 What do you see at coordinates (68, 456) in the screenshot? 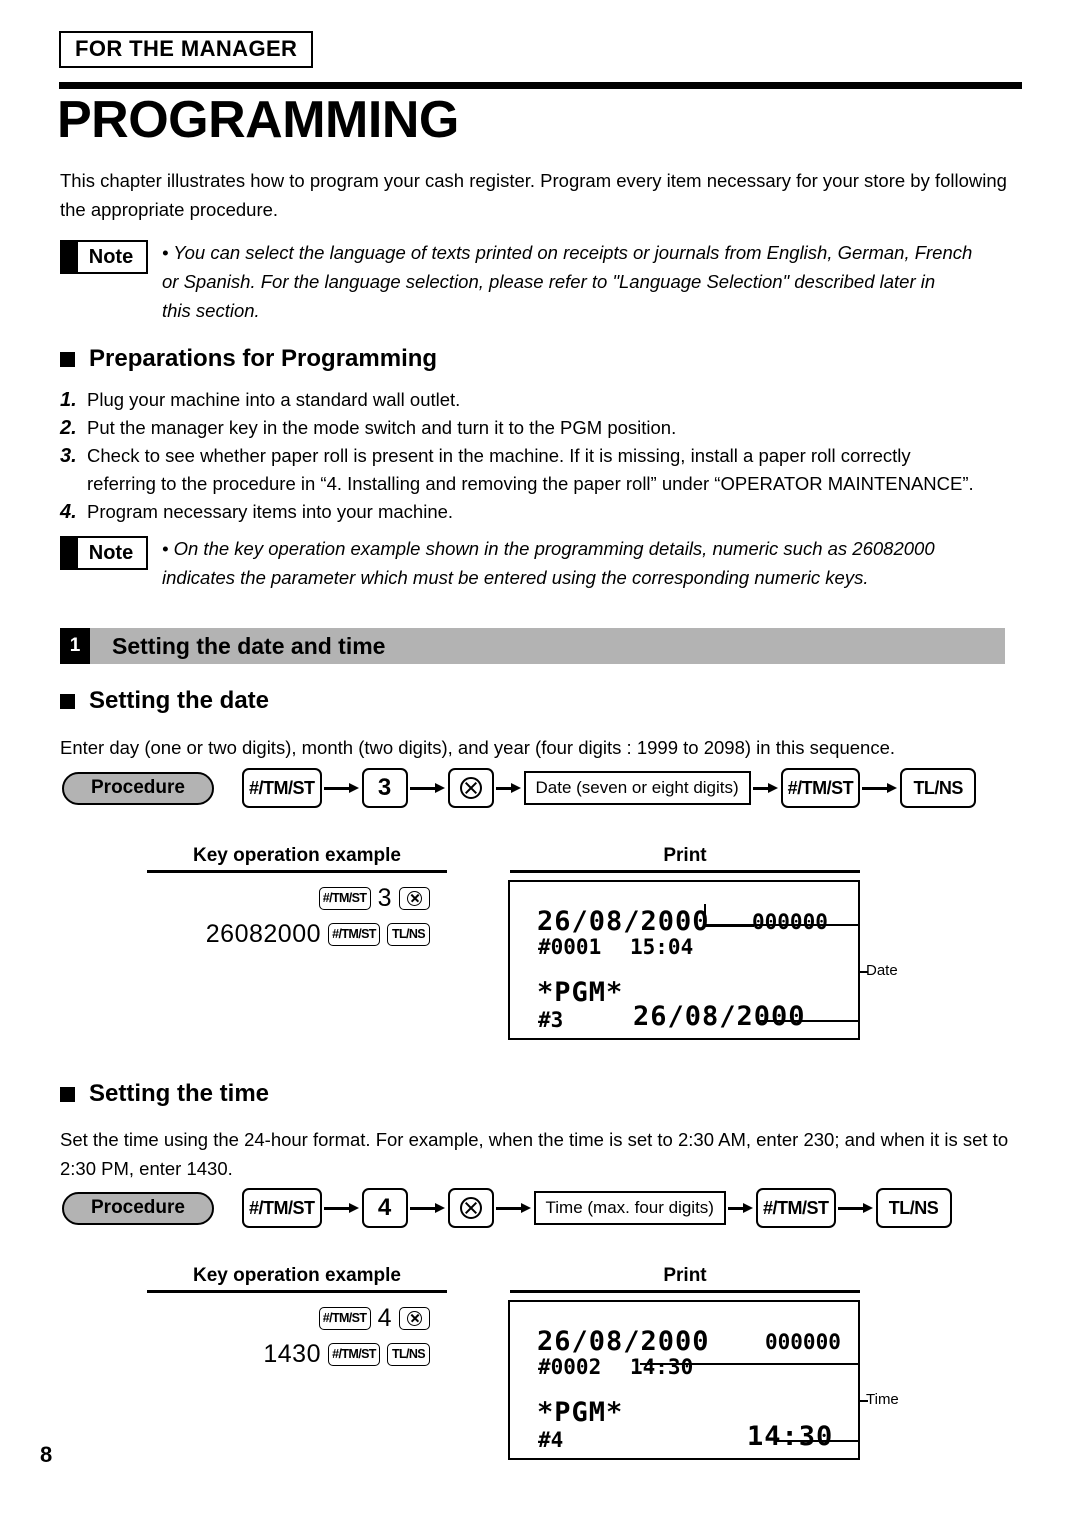
I see `list-item-number: 3.` at bounding box center [68, 456].